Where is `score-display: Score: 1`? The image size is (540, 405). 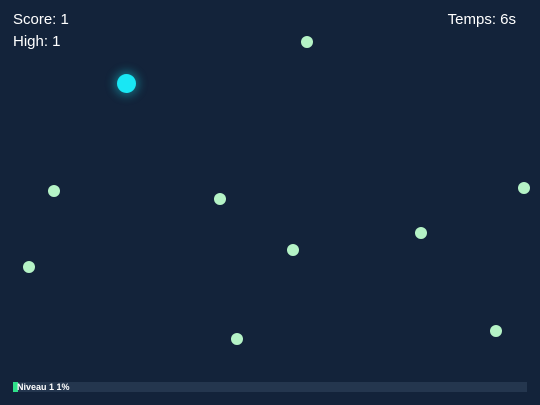
score-display: Score: 1 is located at coordinates (41, 19).